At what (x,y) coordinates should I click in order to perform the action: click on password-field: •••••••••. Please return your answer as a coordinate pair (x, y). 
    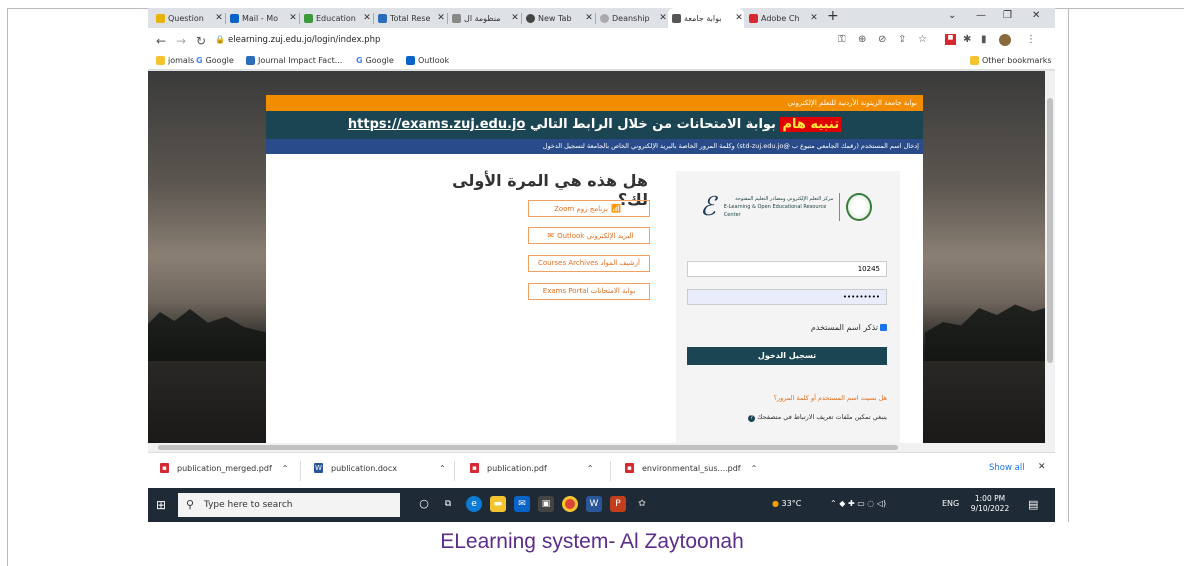
    Looking at the image, I should click on (787, 297).